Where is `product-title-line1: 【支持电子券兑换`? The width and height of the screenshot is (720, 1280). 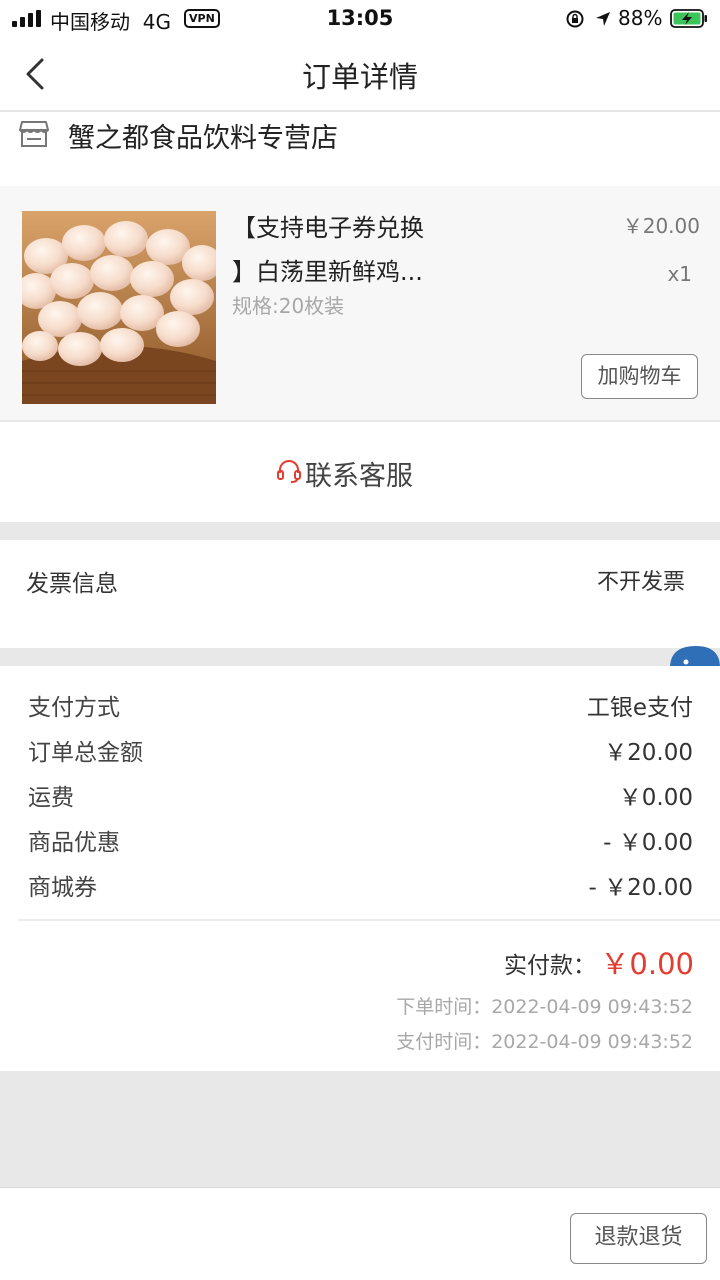 product-title-line1: 【支持电子券兑换 is located at coordinates (328, 225).